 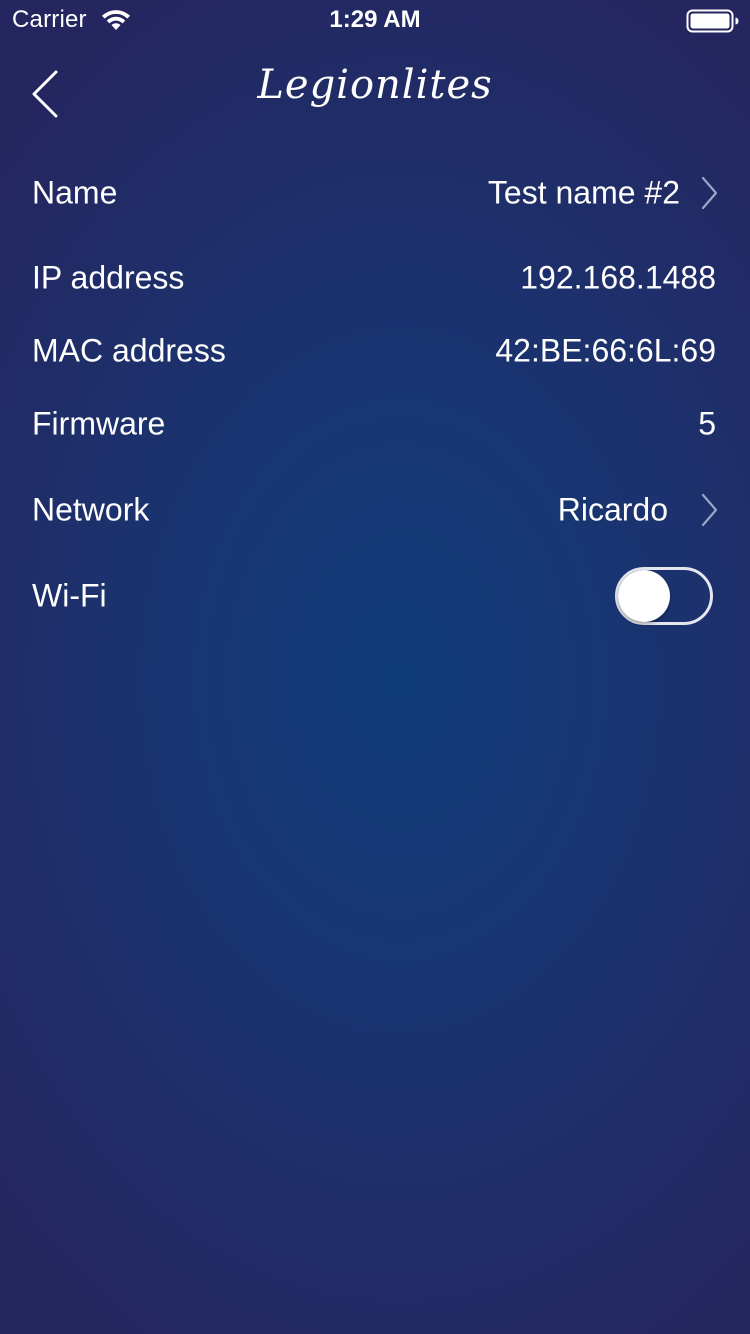 What do you see at coordinates (75, 192) in the screenshot?
I see `name-label: Name` at bounding box center [75, 192].